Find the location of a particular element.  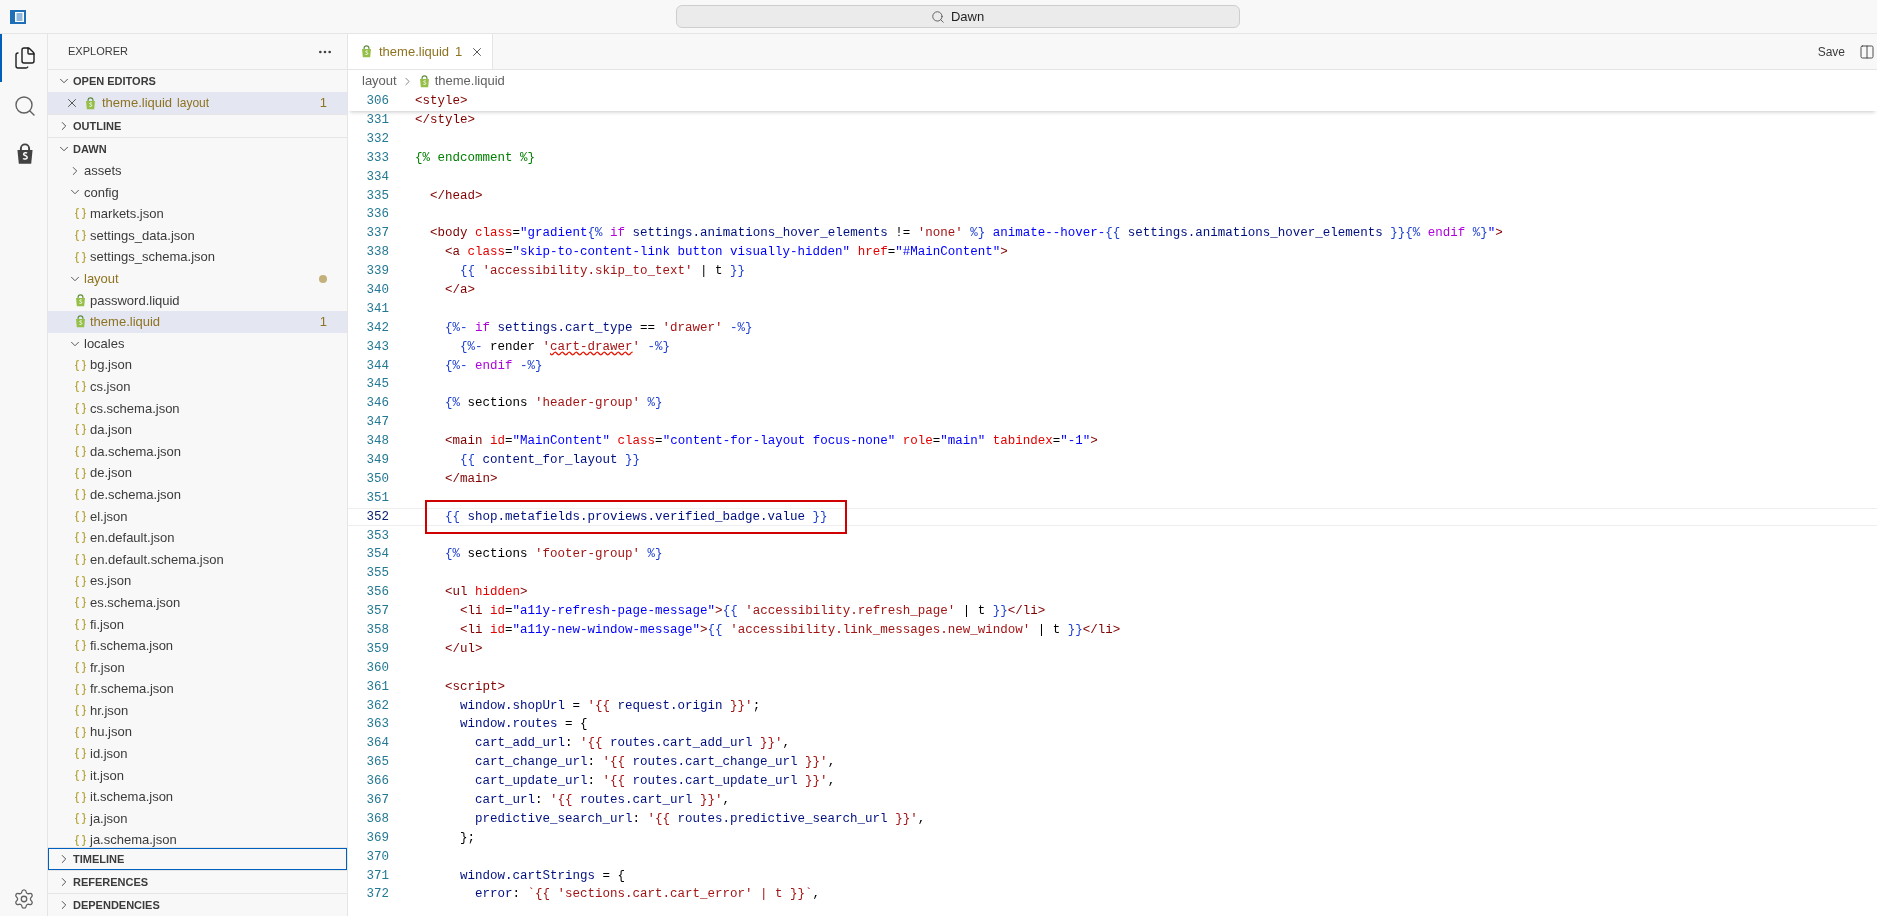

bag-icon is located at coordinates (90, 103).